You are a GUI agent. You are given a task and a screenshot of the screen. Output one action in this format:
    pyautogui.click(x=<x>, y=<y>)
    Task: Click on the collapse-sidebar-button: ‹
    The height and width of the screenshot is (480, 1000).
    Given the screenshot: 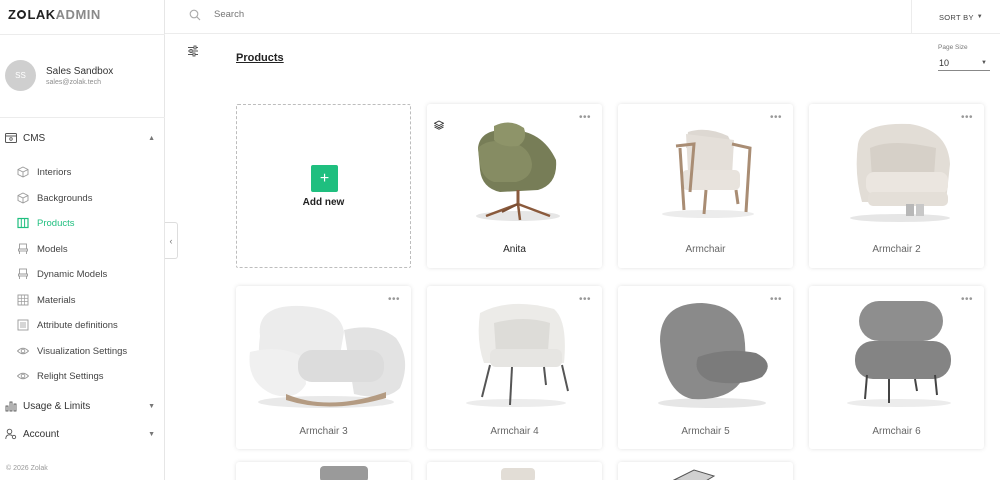 What is the action you would take?
    pyautogui.click(x=171, y=240)
    